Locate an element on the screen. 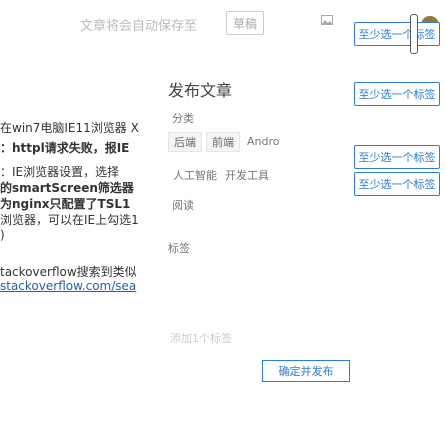  tags-label: 标签 is located at coordinates (179, 248).